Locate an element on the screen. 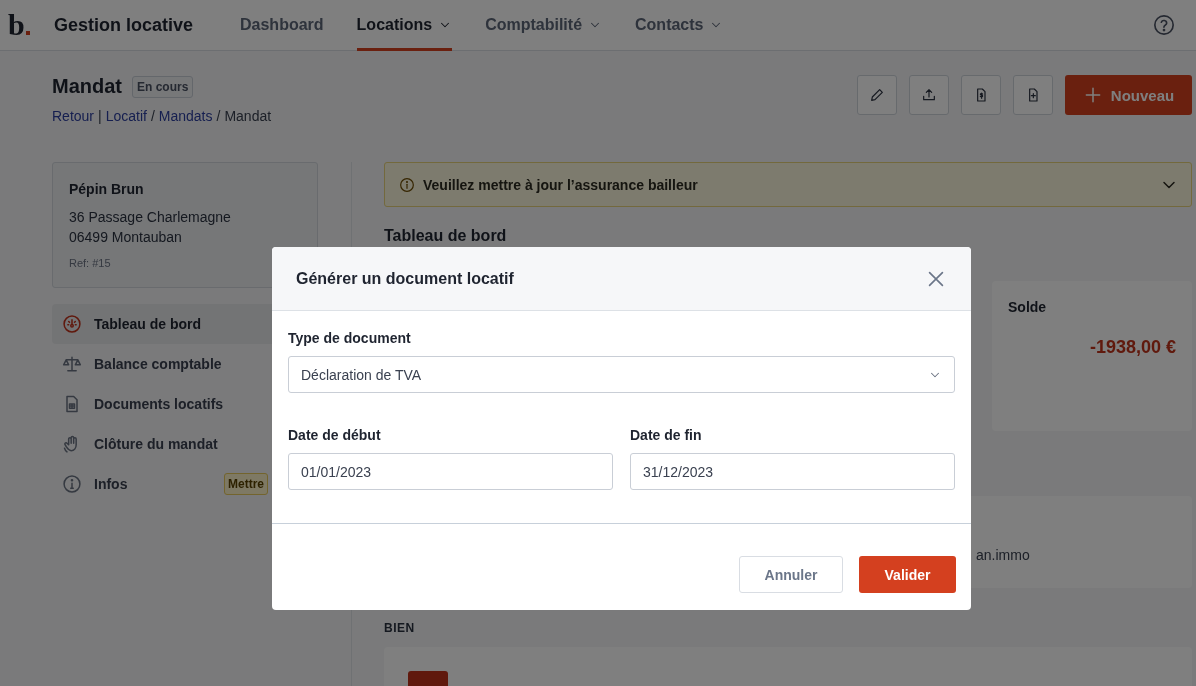 Image resolution: width=1196 pixels, height=686 pixels. cancel-button: Annuler is located at coordinates (791, 574).